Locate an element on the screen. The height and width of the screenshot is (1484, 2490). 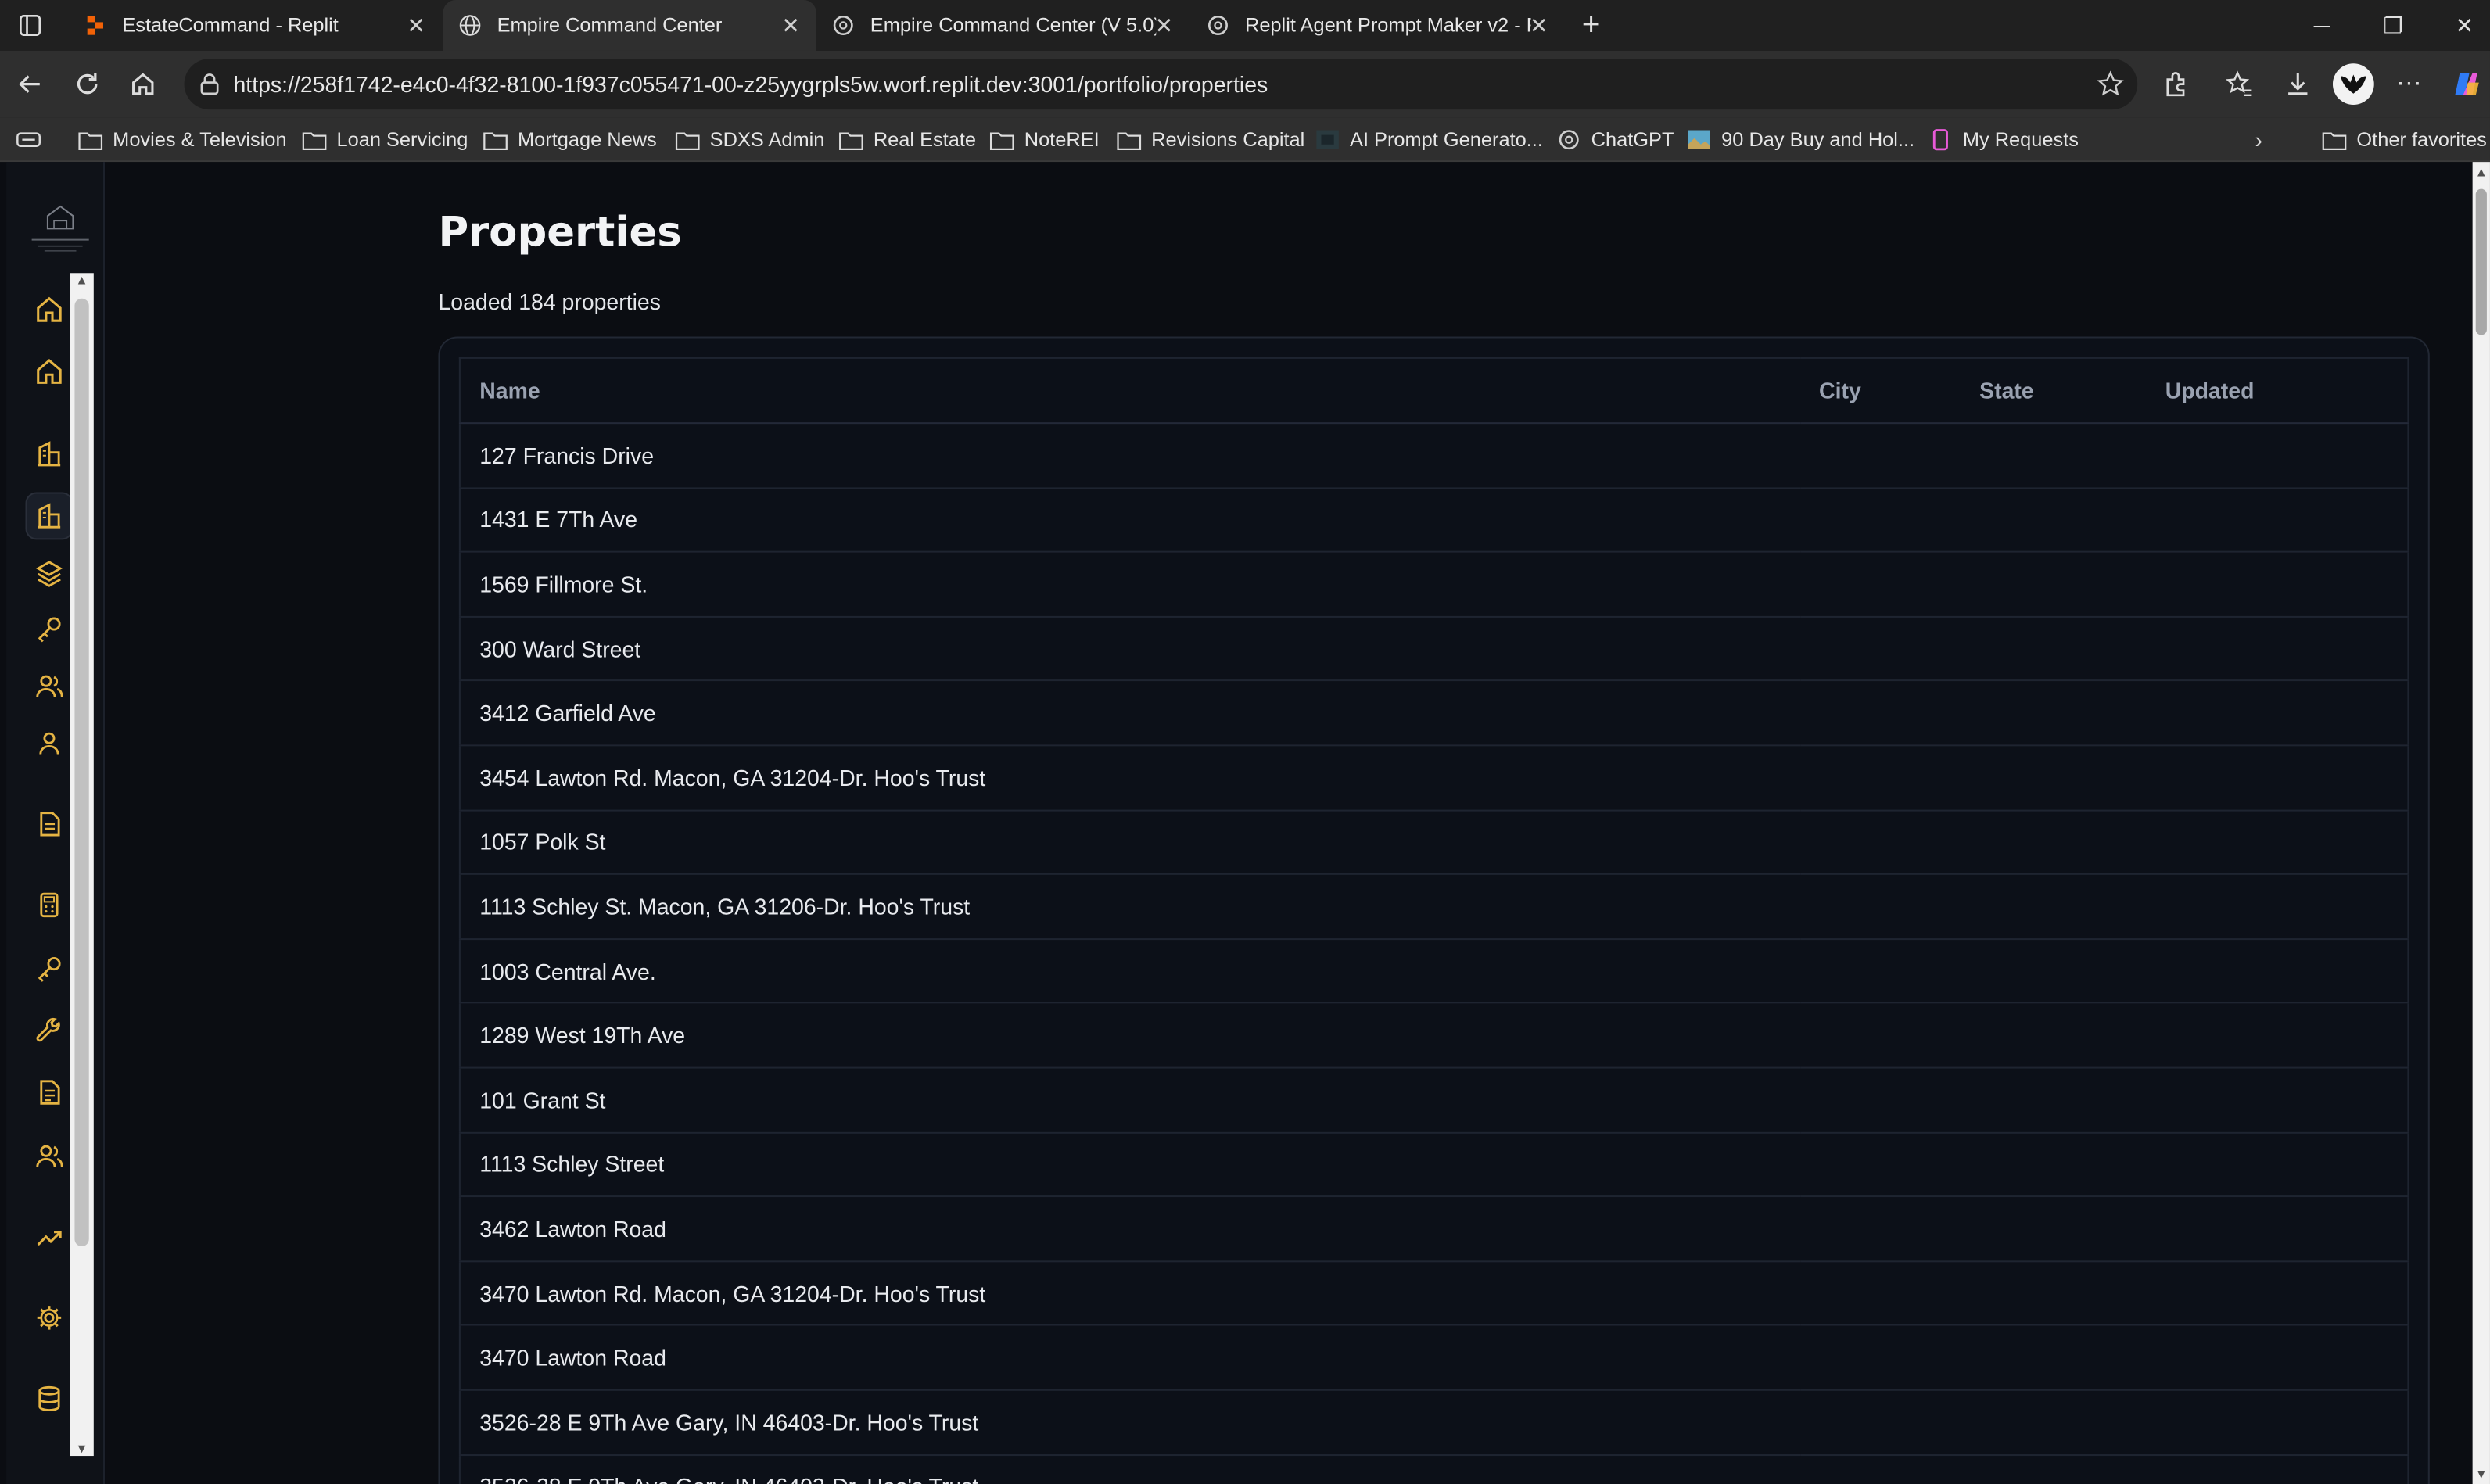
site-info-icon is located at coordinates (209, 83).